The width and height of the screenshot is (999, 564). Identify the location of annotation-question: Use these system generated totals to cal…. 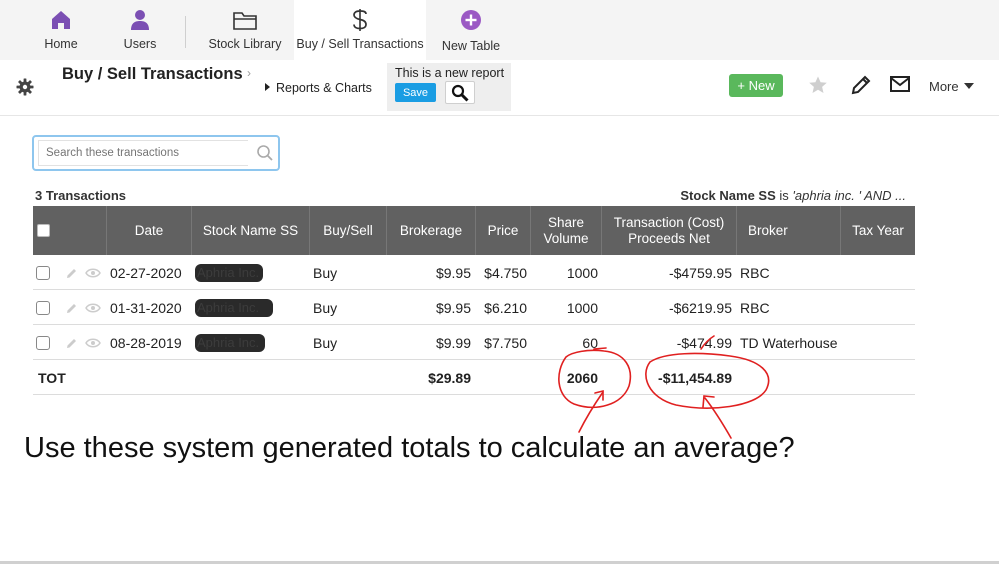
(409, 448).